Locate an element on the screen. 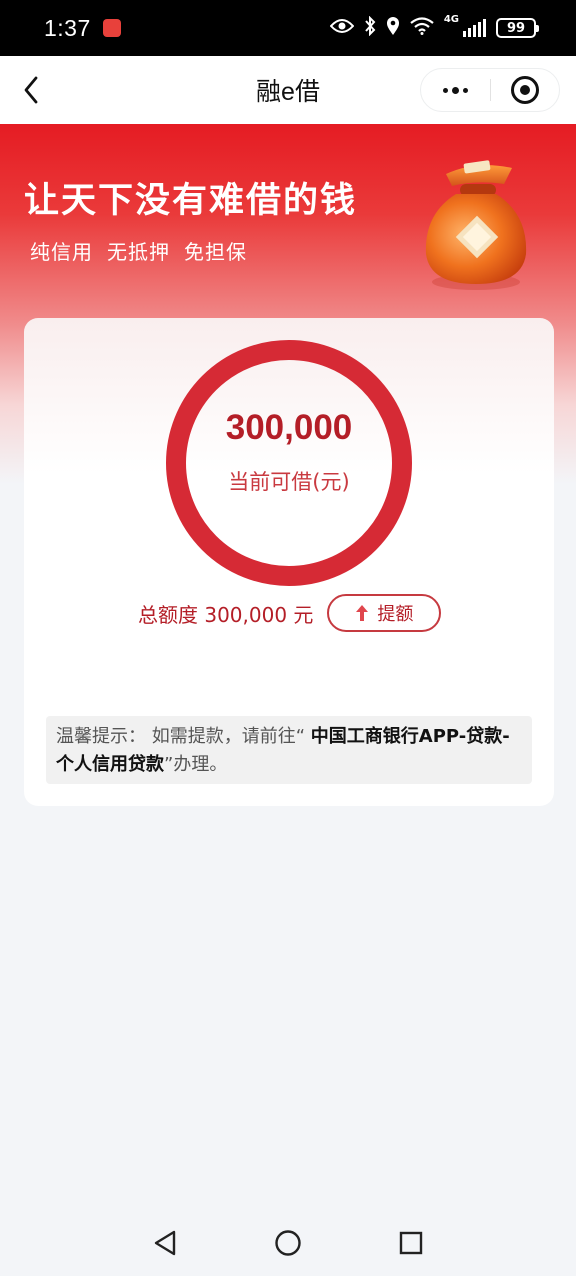 Image resolution: width=576 pixels, height=1276 pixels. eye-icon is located at coordinates (342, 28).